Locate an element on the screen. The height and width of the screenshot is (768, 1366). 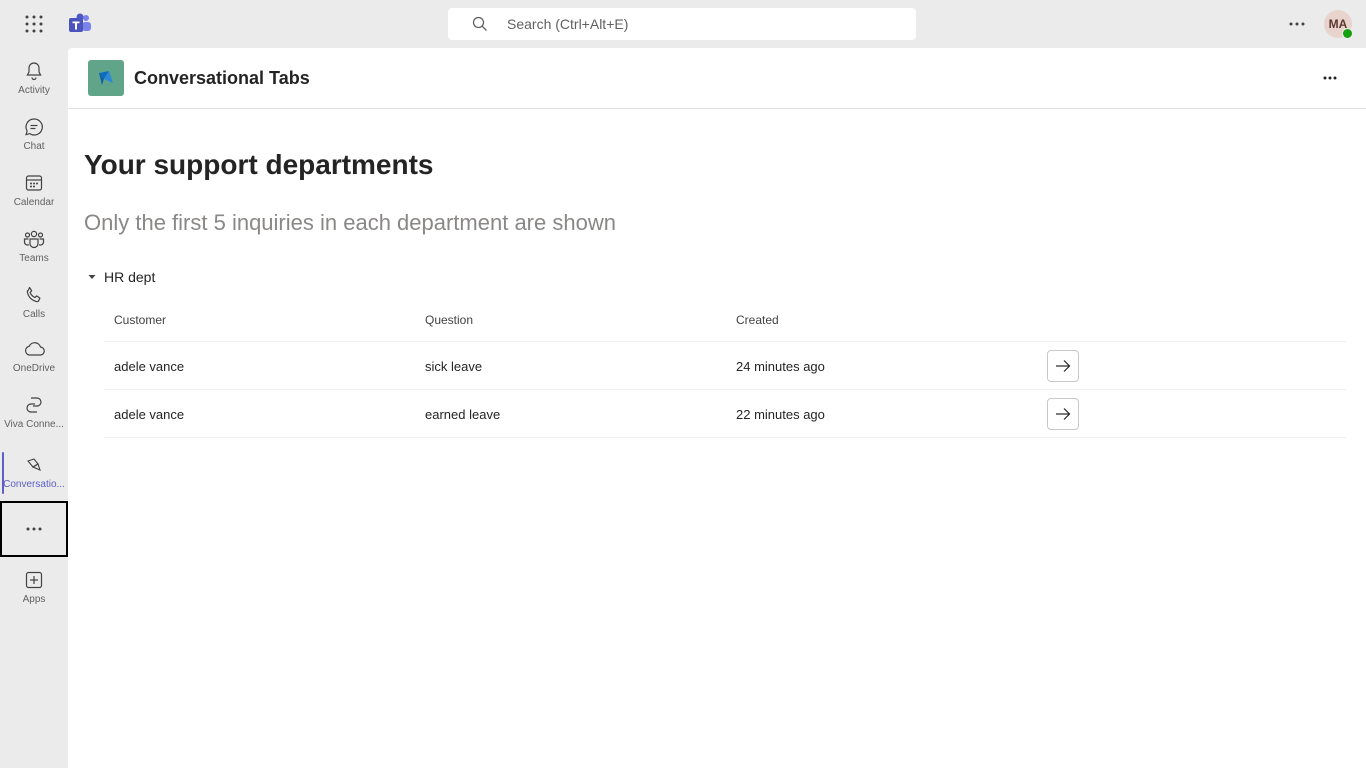
calendar-icon is located at coordinates (34, 183).